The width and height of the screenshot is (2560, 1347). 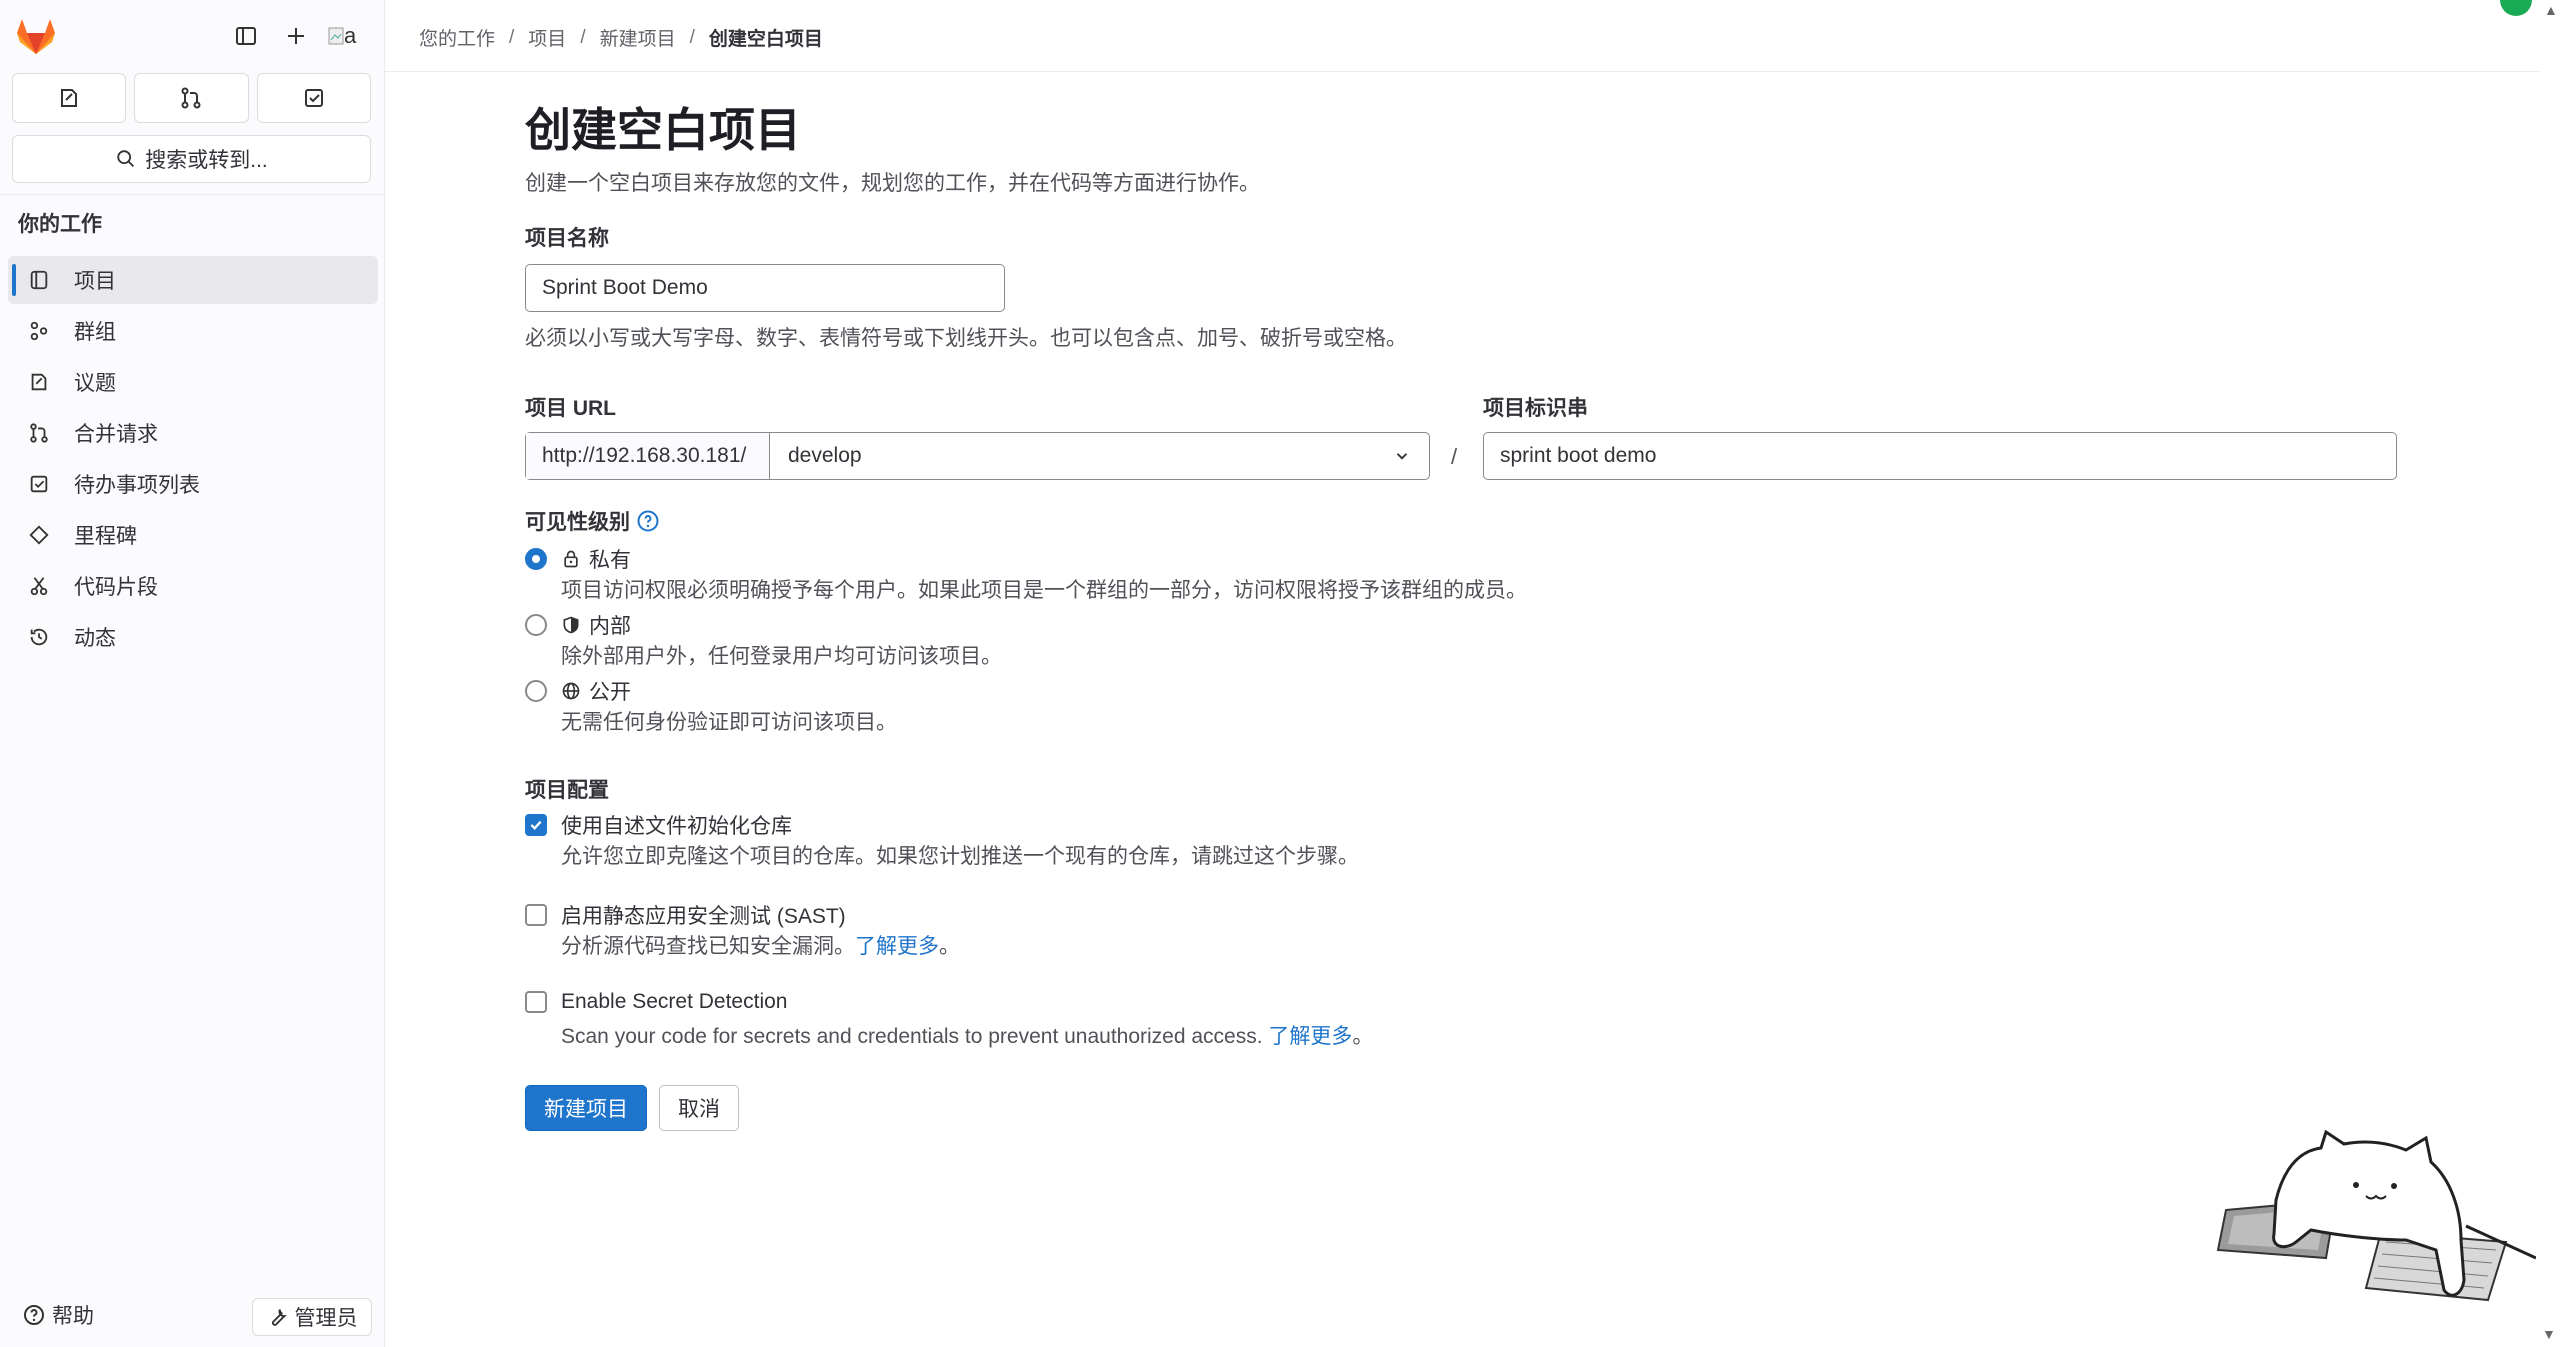 I want to click on sidebar-item-milestones: 里程碑, so click(x=193, y=535).